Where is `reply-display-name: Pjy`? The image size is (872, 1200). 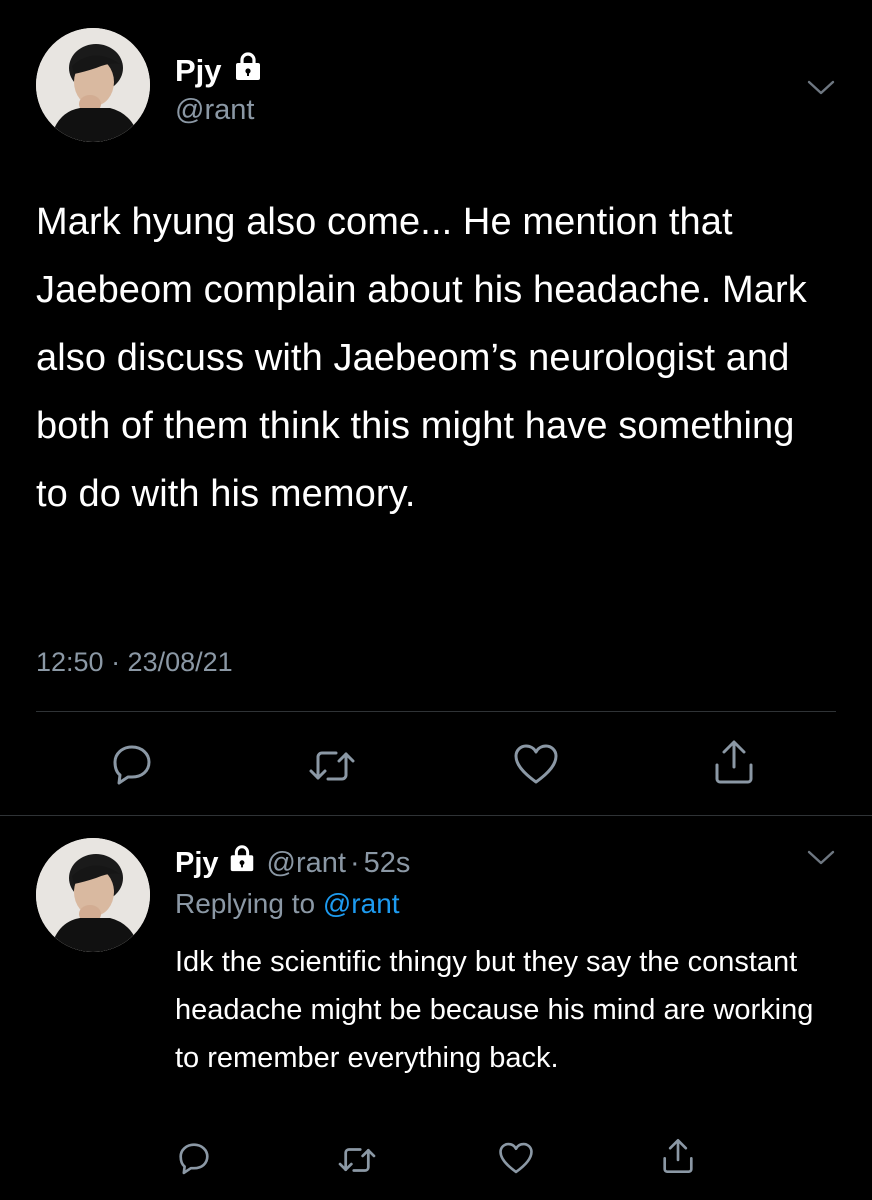
reply-display-name: Pjy is located at coordinates (197, 863).